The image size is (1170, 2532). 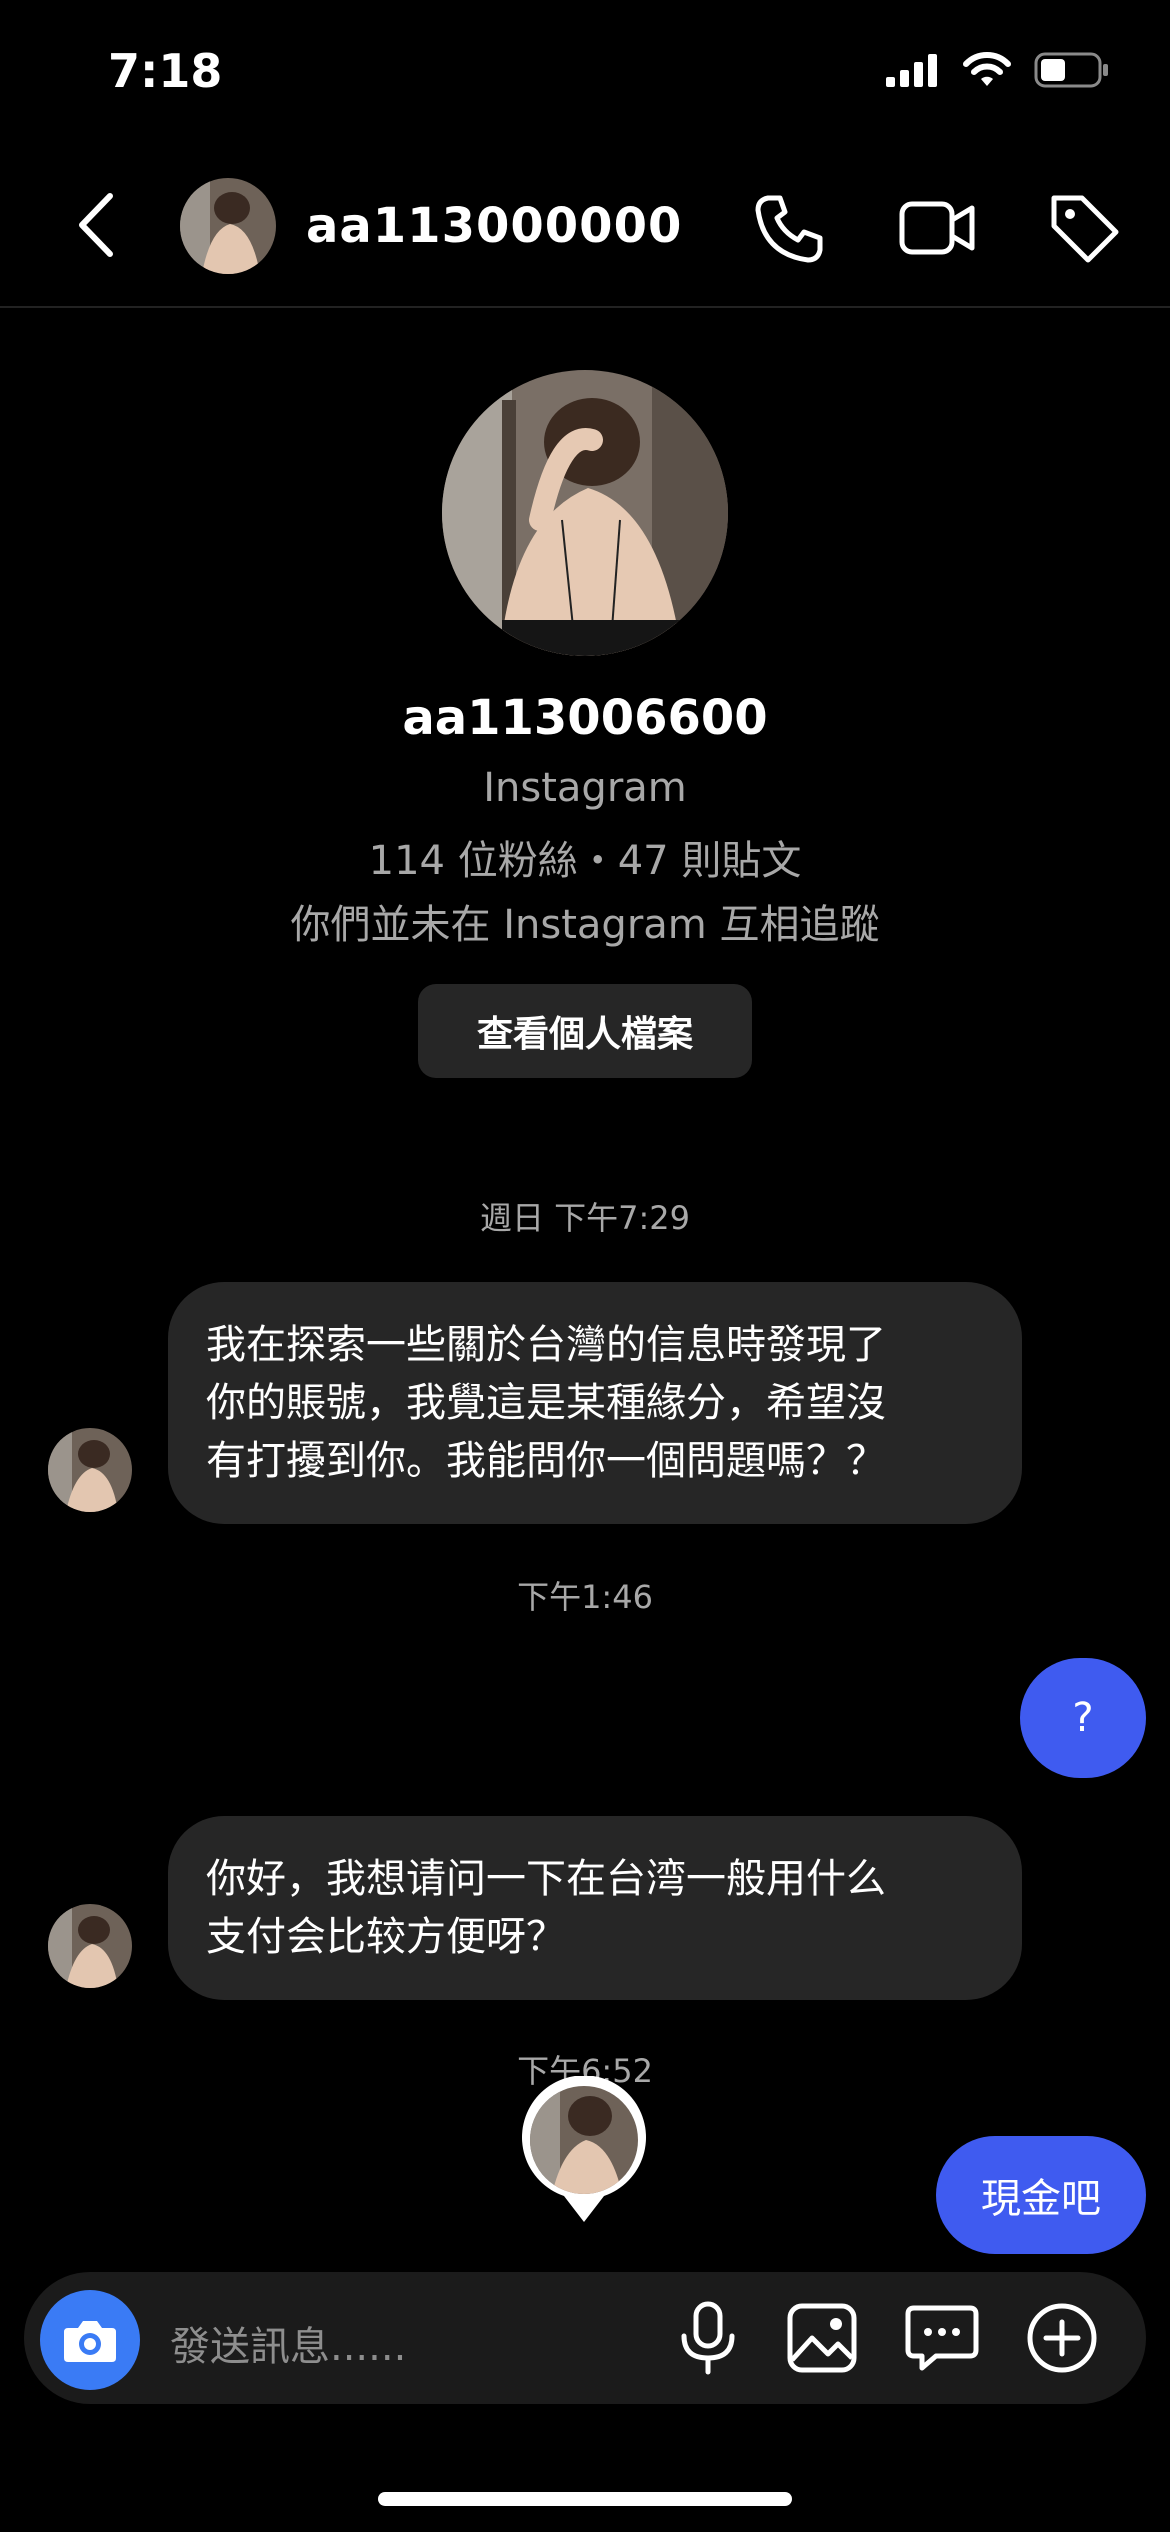 I want to click on back-button, so click(x=98, y=225).